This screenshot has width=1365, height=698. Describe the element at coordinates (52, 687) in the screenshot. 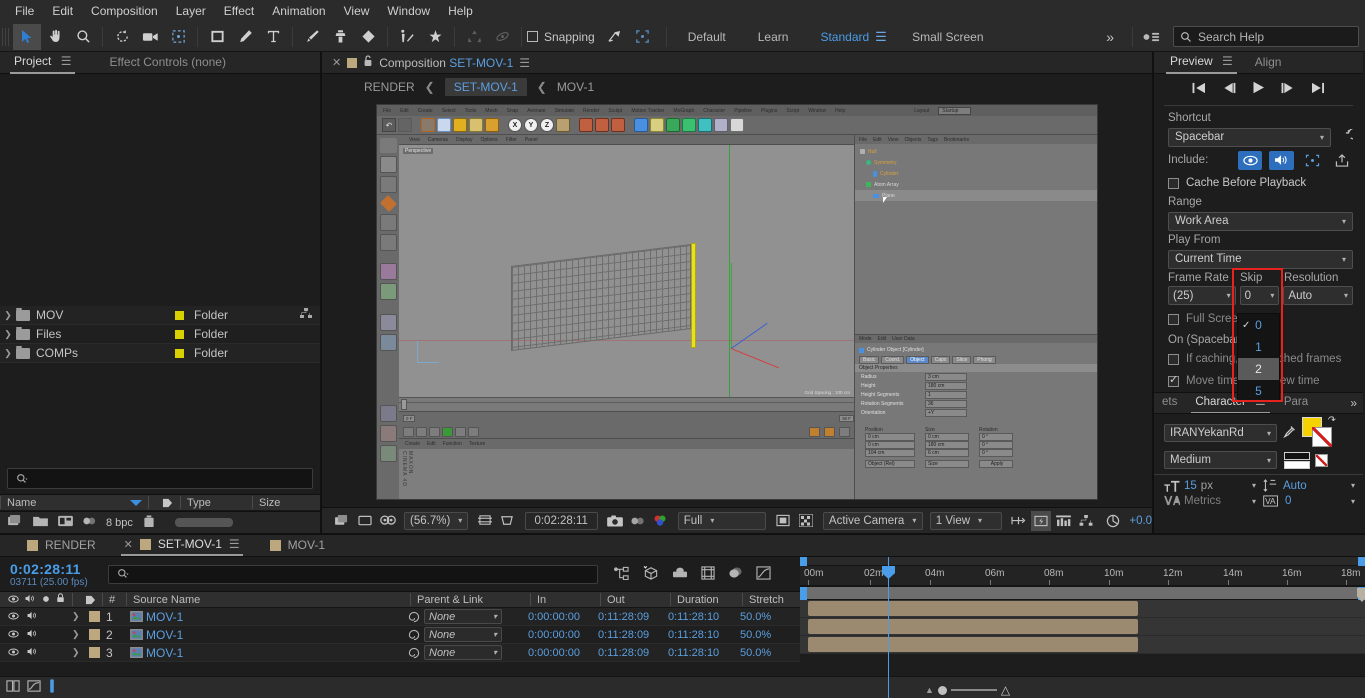

I see `timeline-zoom-handle` at that location.